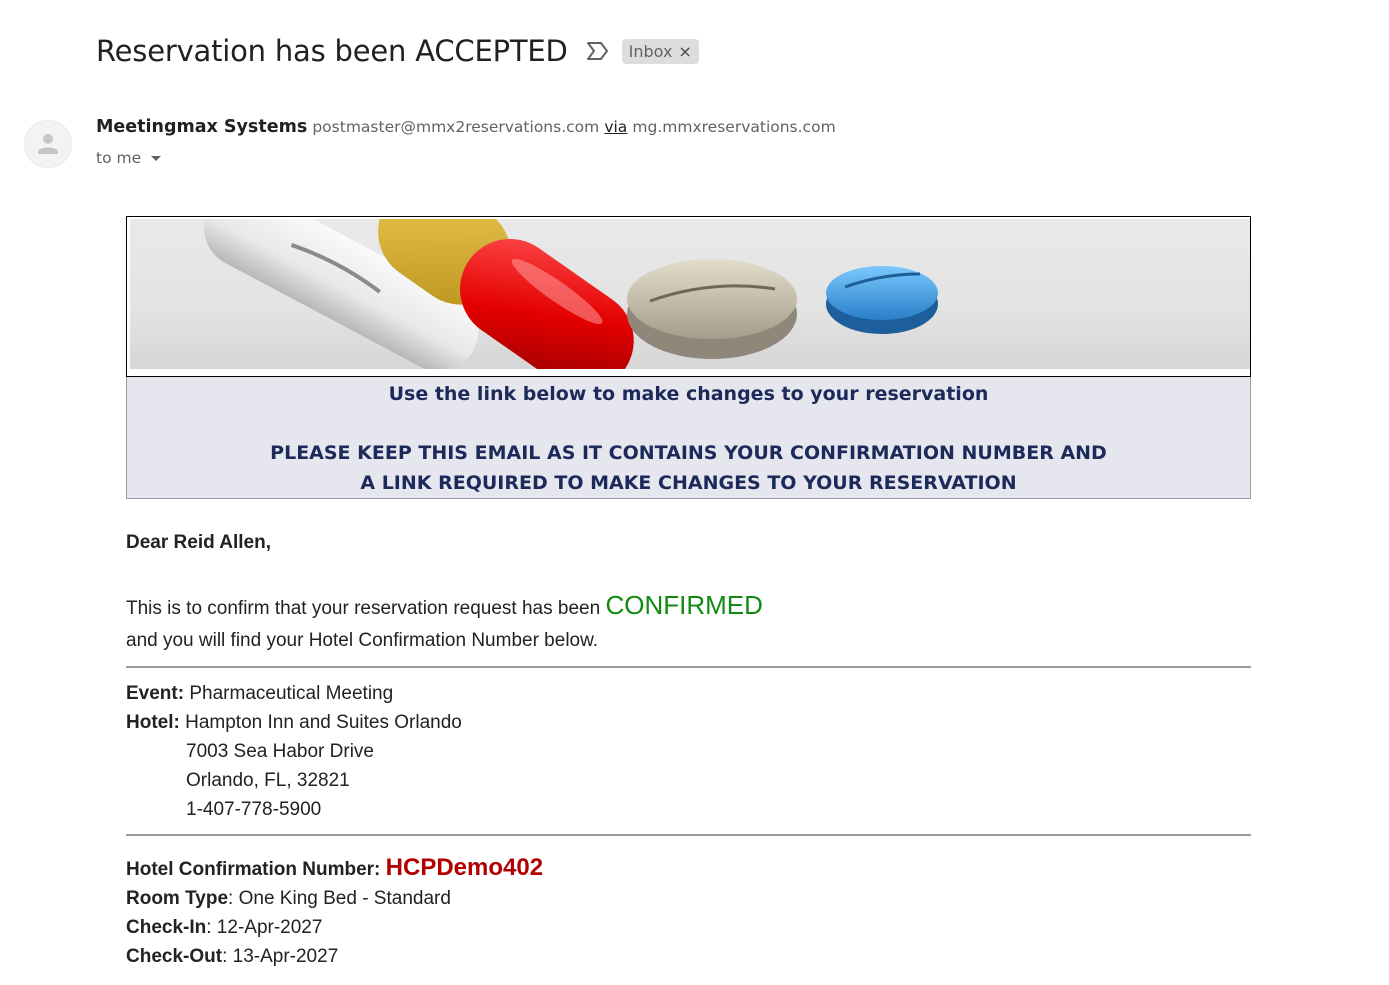 Image resolution: width=1389 pixels, height=985 pixels. What do you see at coordinates (48, 144) in the screenshot?
I see `default-avatar-icon` at bounding box center [48, 144].